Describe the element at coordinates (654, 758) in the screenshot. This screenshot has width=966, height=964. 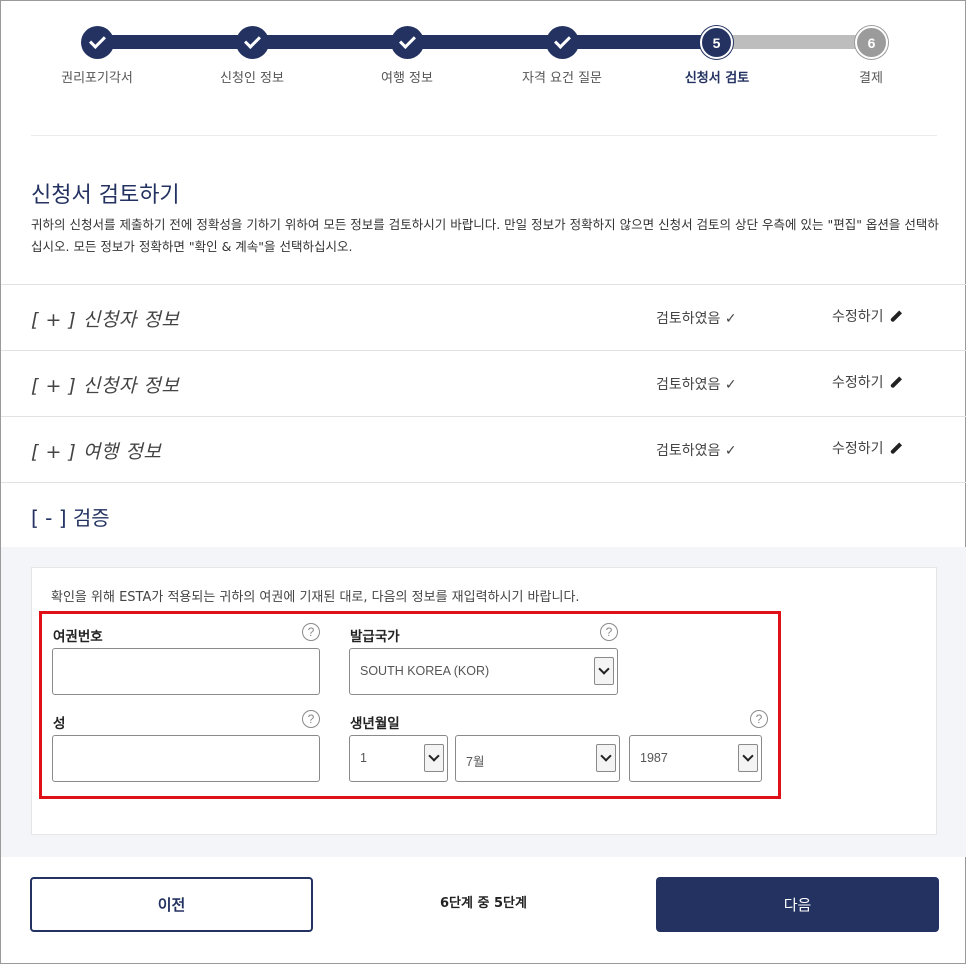
I see `select-value: 1987` at that location.